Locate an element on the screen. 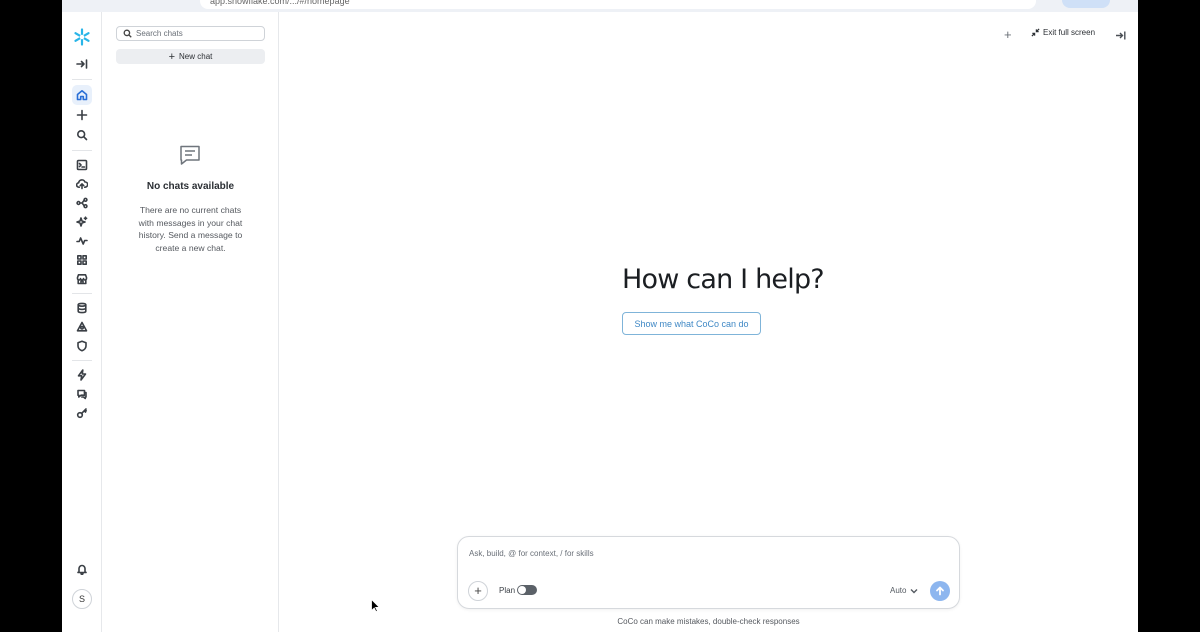 This screenshot has width=1200, height=632. ai-sparkle-icon is located at coordinates (82, 222).